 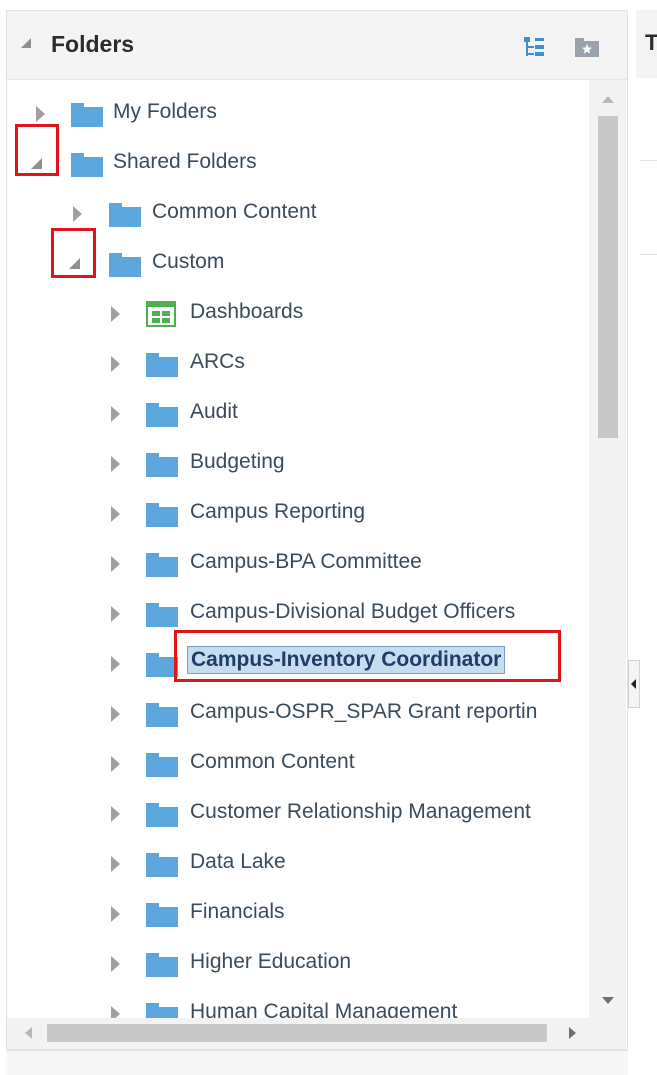 I want to click on tree-item-campus-ospr-spar: Campus-OSPR_SPAR Grant reportin, so click(x=298, y=715).